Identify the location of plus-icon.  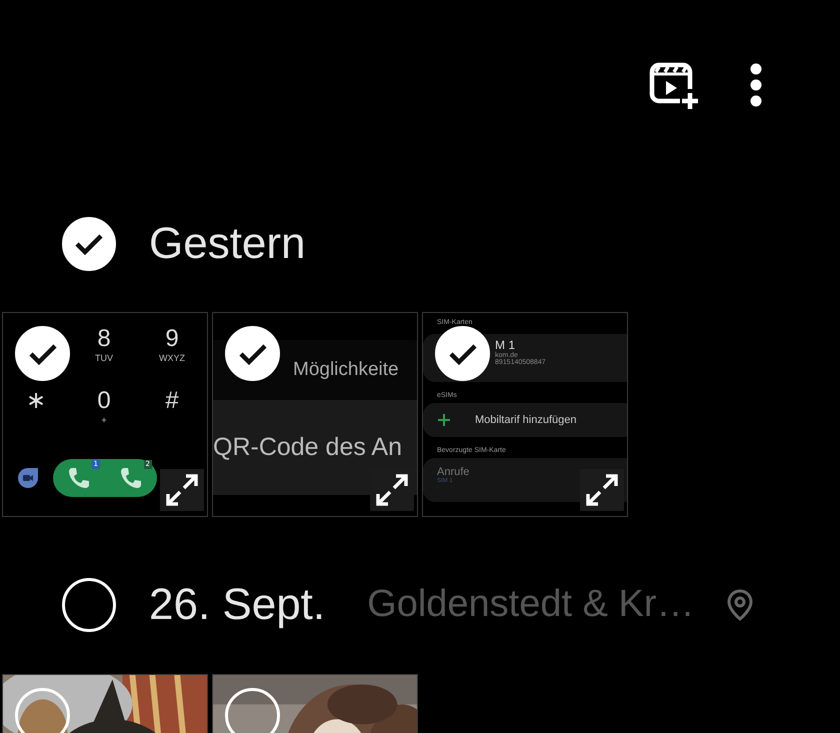
(444, 420).